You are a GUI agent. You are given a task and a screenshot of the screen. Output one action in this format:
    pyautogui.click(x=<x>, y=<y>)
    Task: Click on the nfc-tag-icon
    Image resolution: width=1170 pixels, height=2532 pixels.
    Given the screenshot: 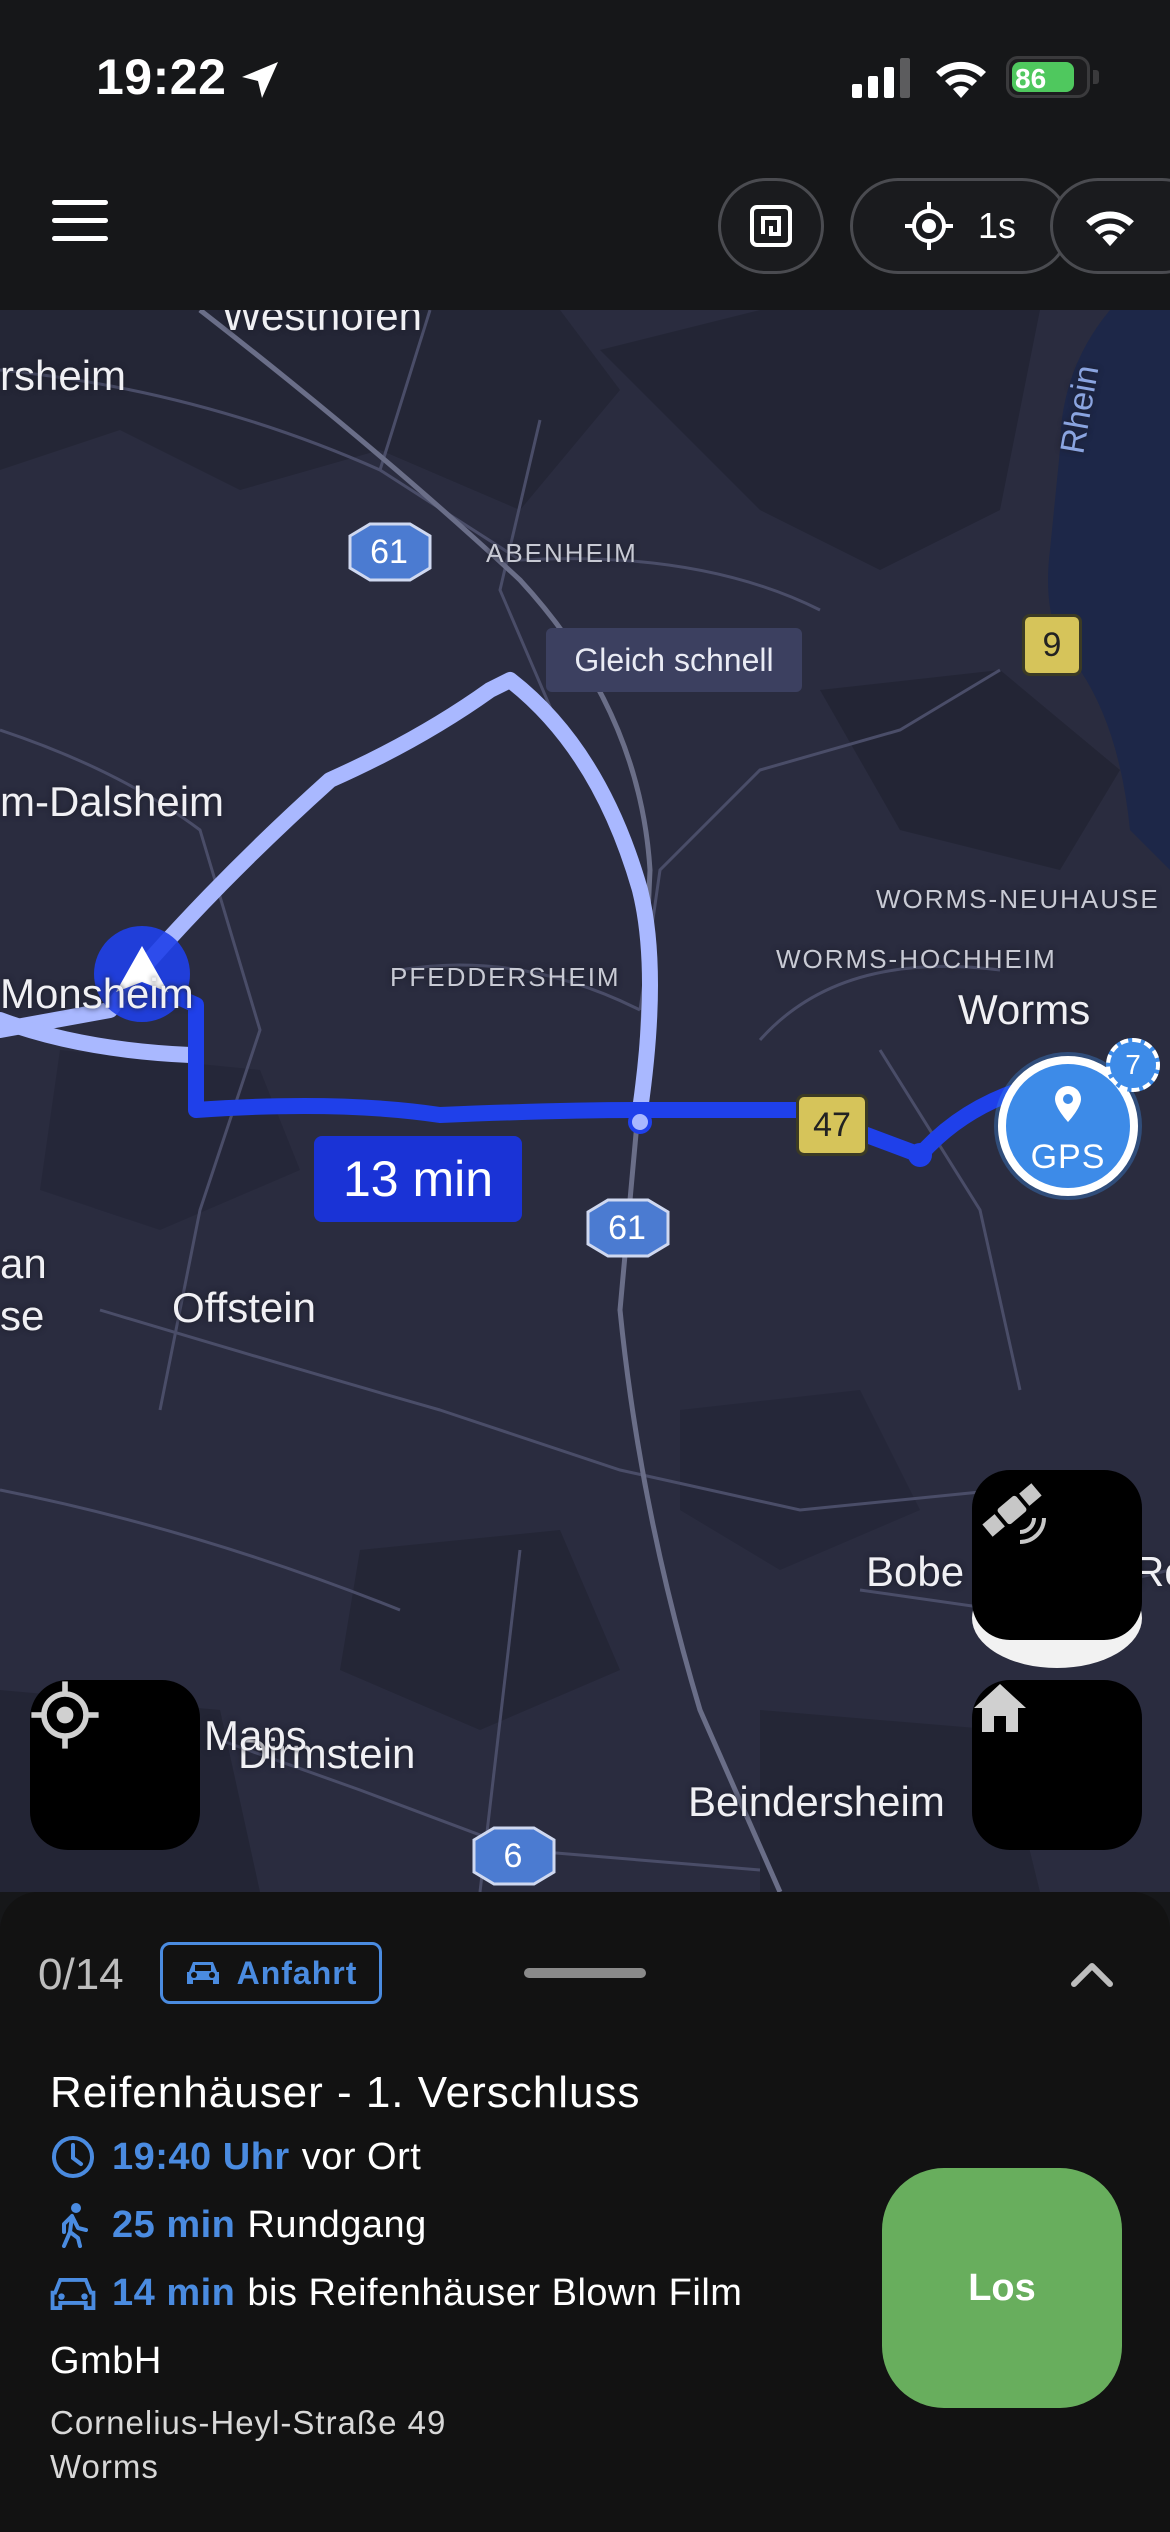 What is the action you would take?
    pyautogui.click(x=771, y=226)
    